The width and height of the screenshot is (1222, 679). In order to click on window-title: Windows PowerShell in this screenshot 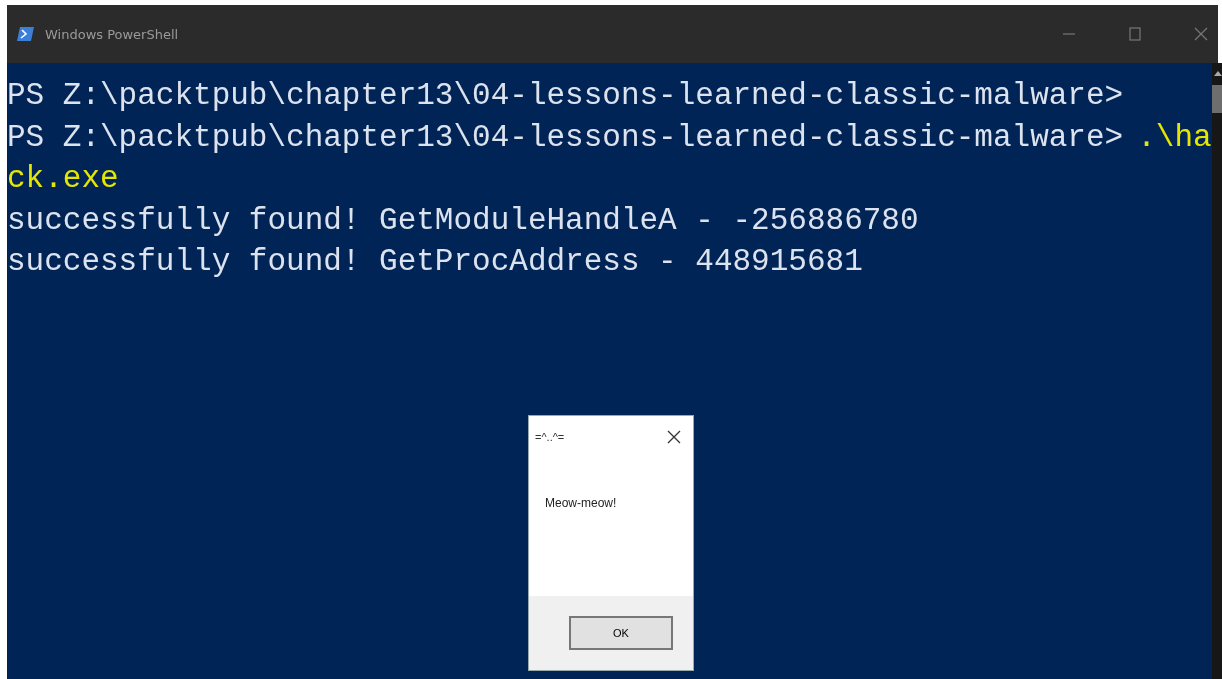, I will do `click(112, 34)`.